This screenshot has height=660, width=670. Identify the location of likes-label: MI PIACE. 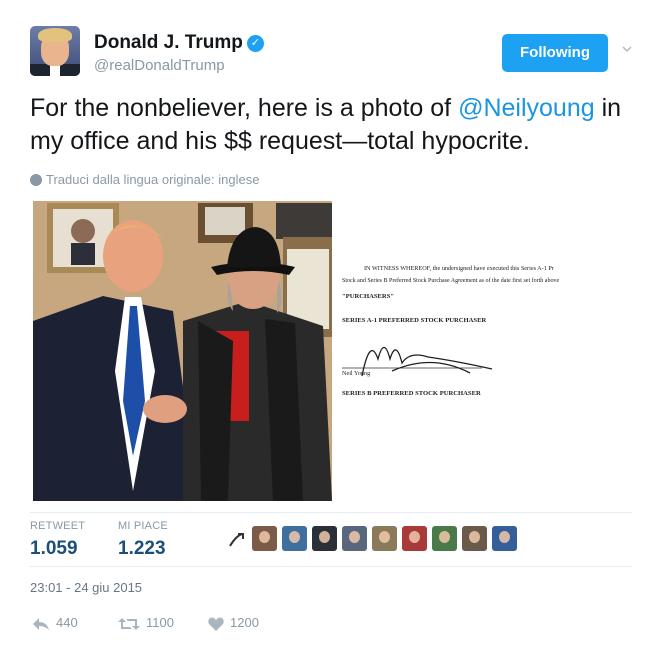
(143, 526).